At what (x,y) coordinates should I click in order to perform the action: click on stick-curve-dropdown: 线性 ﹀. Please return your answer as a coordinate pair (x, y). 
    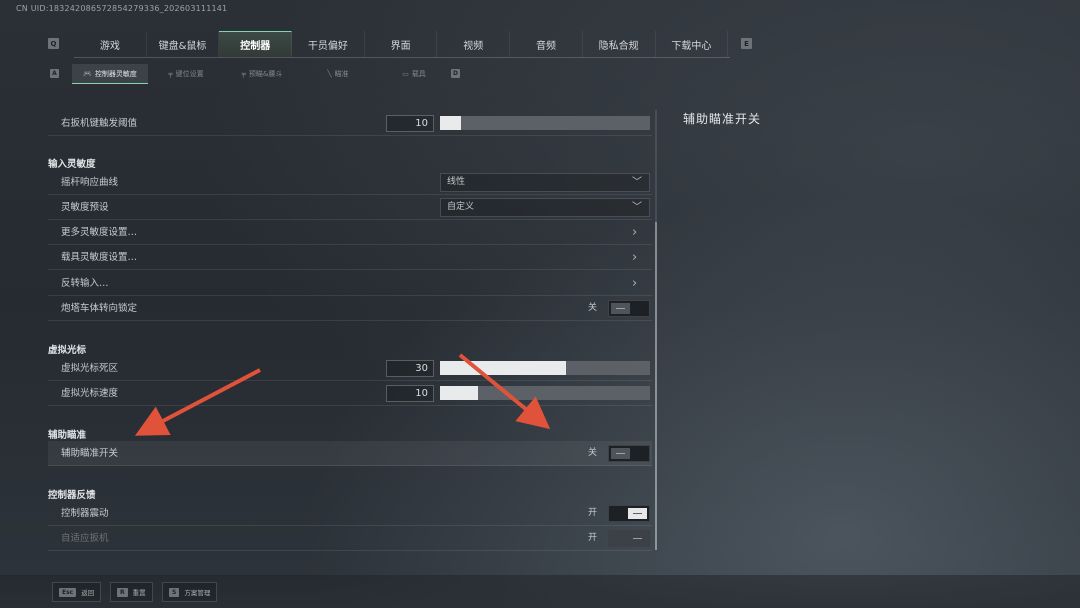
    Looking at the image, I should click on (545, 182).